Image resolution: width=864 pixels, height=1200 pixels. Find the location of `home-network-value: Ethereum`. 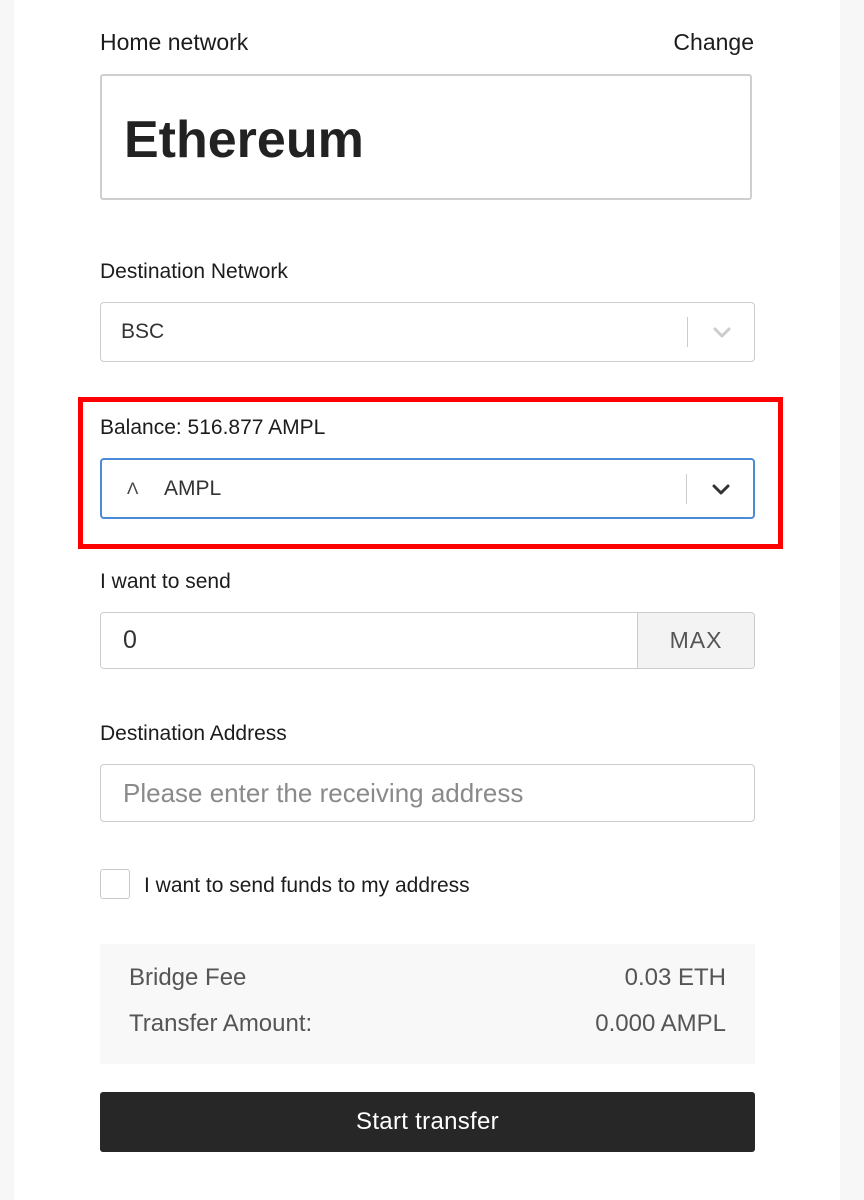

home-network-value: Ethereum is located at coordinates (244, 140).